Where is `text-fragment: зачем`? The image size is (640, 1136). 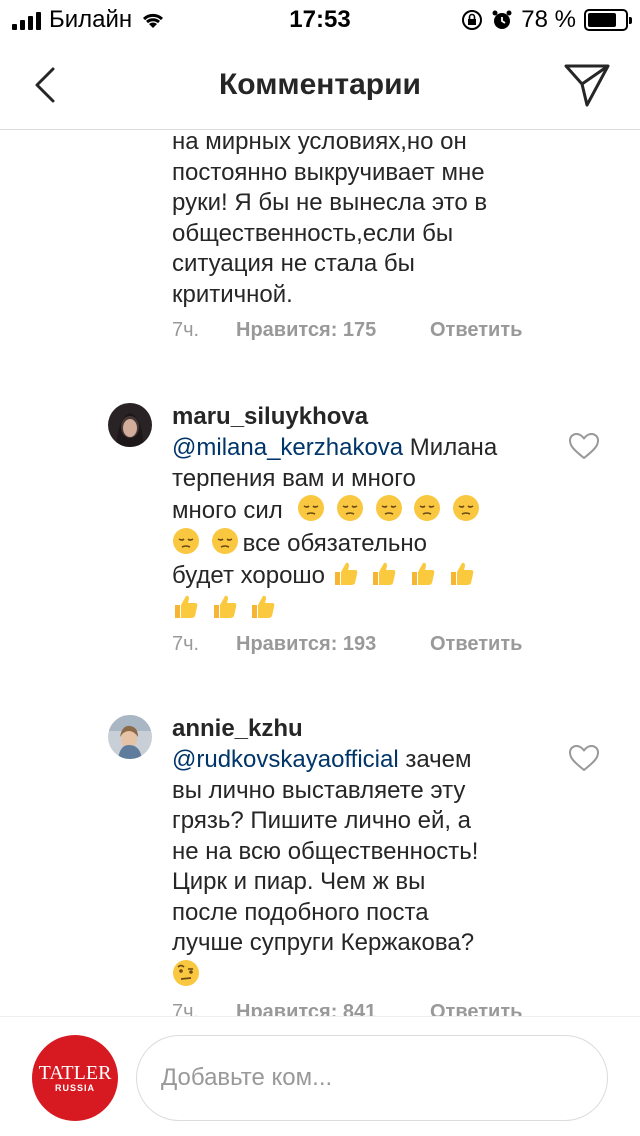
text-fragment: зачем is located at coordinates (435, 759).